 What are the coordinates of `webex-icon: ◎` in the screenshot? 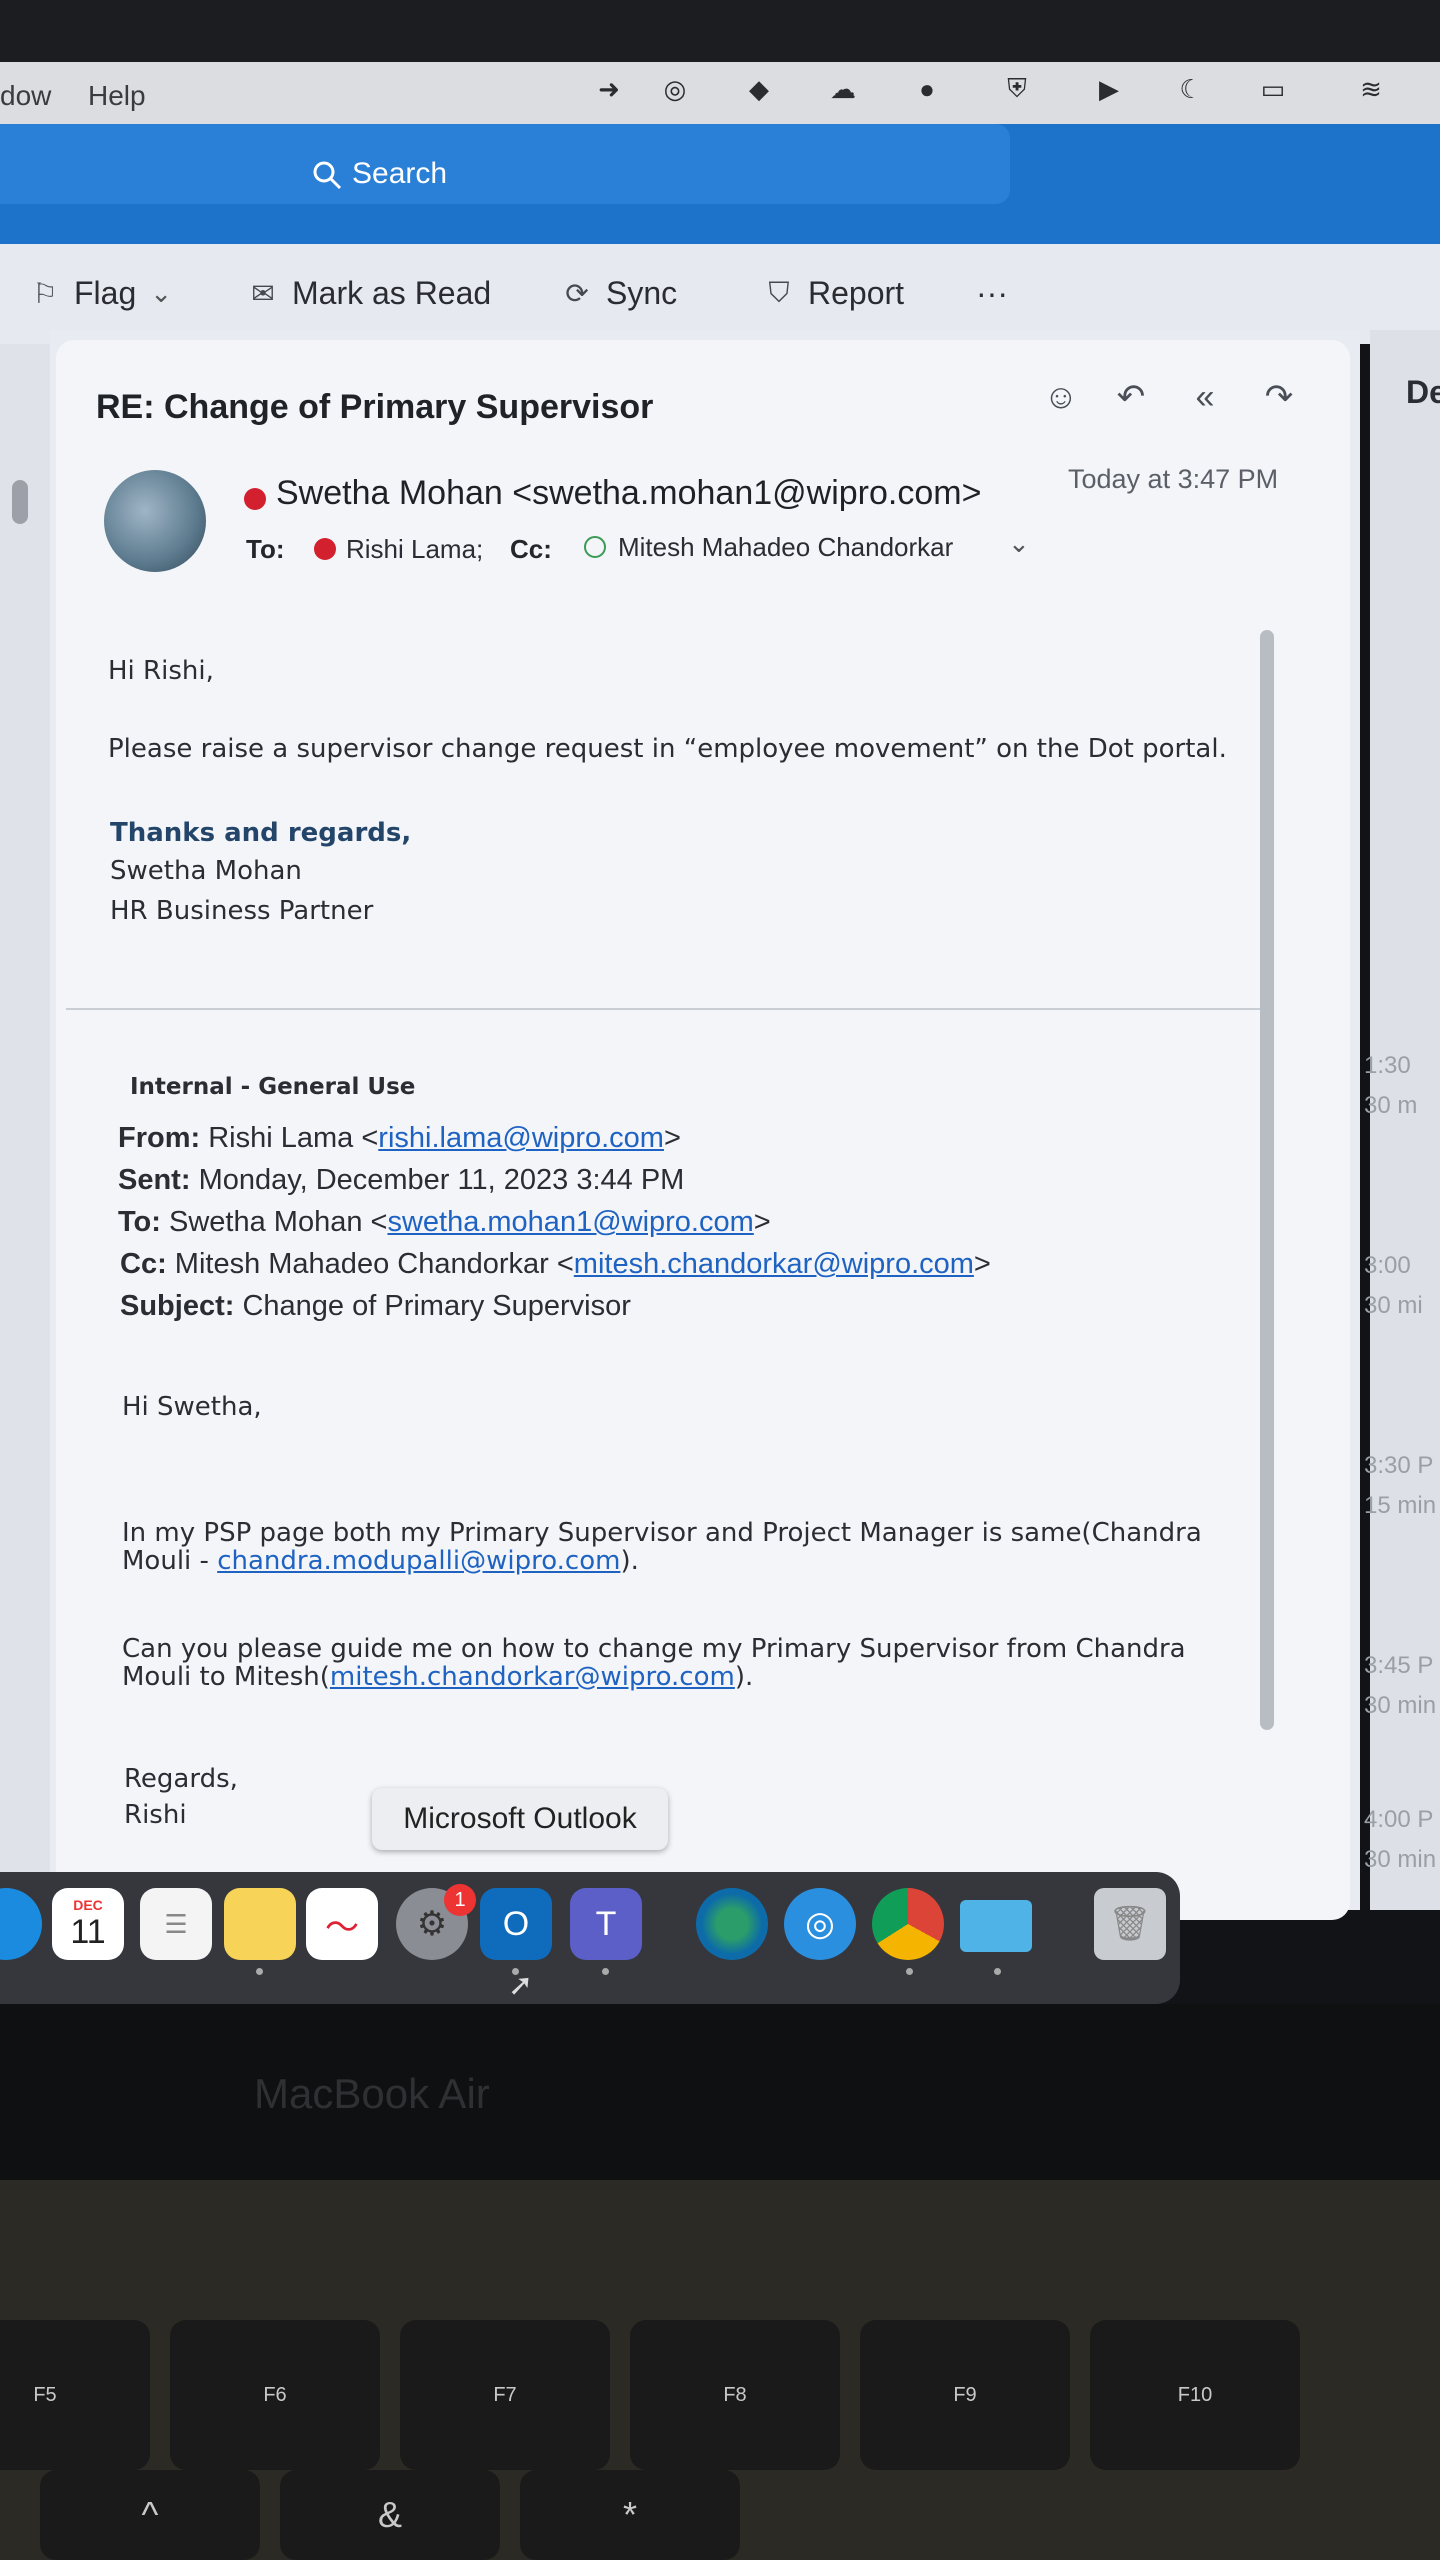 It's located at (820, 1924).